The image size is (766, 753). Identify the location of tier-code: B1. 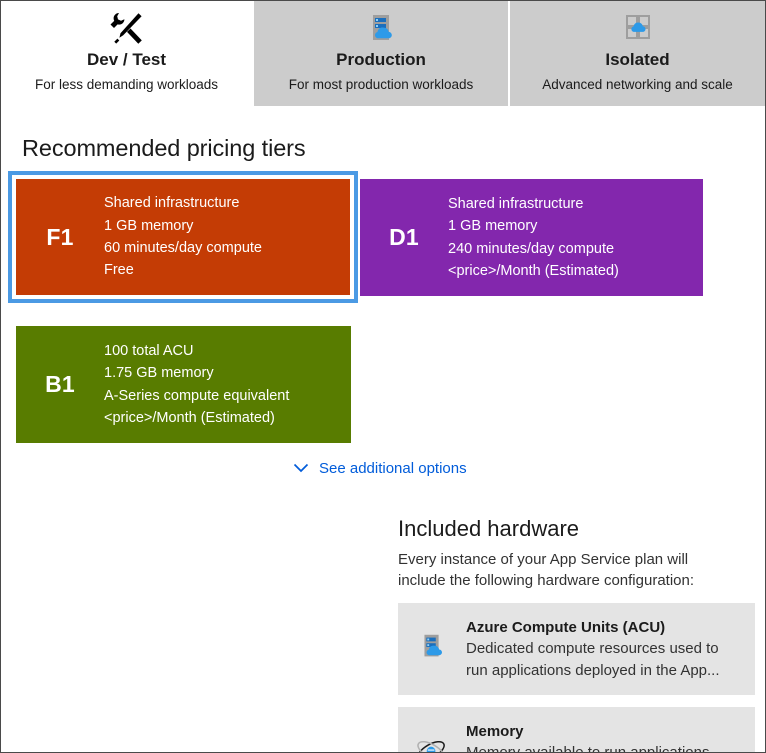
(60, 384).